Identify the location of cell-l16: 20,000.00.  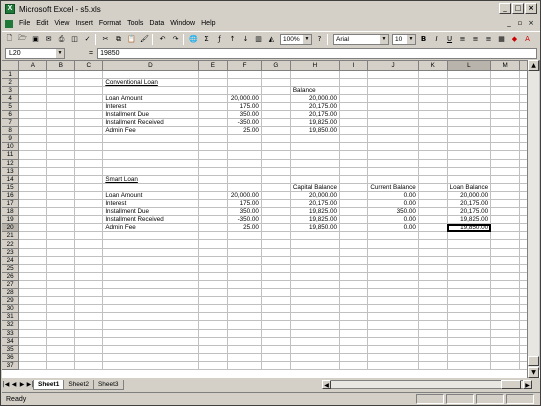
(469, 196).